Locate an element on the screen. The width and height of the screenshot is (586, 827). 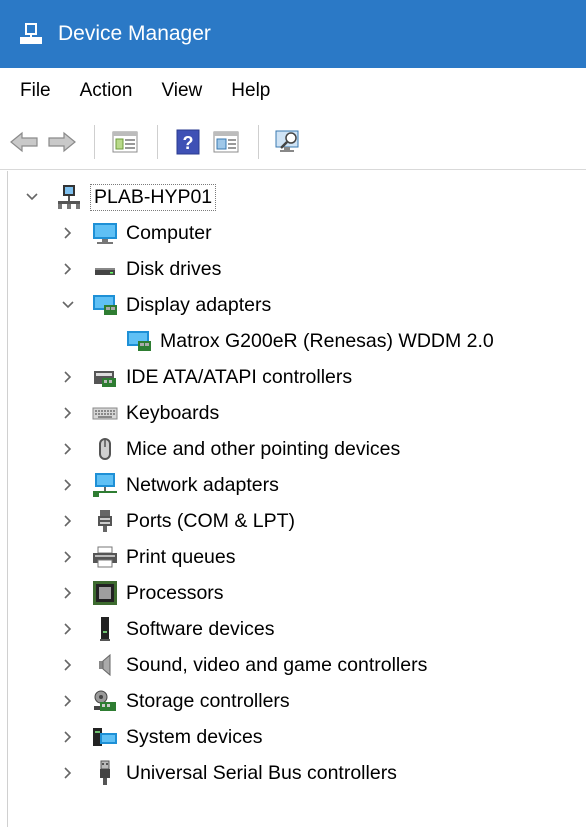
properties-button is located at coordinates (226, 142).